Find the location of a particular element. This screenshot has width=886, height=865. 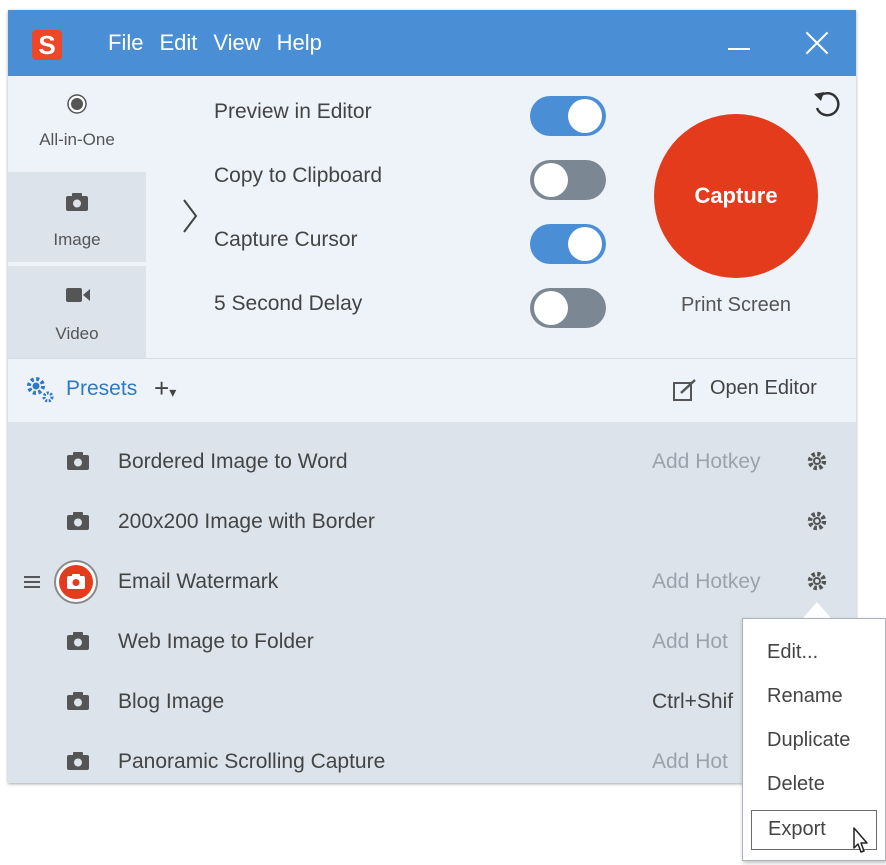

menu-bar: File Edit View Help is located at coordinates (223, 43).